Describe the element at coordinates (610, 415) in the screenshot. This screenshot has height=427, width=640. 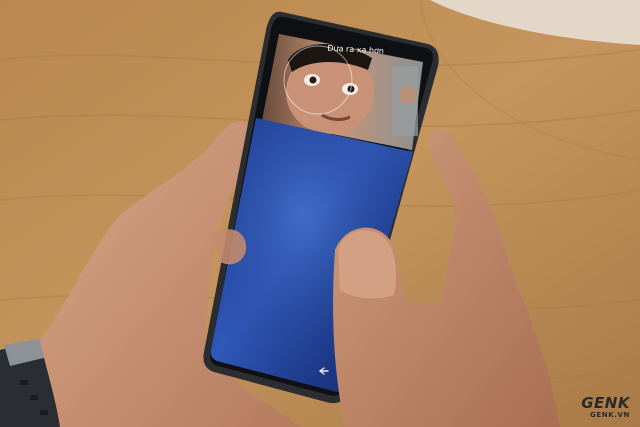
I see `watermark-site: GENK.VN` at that location.